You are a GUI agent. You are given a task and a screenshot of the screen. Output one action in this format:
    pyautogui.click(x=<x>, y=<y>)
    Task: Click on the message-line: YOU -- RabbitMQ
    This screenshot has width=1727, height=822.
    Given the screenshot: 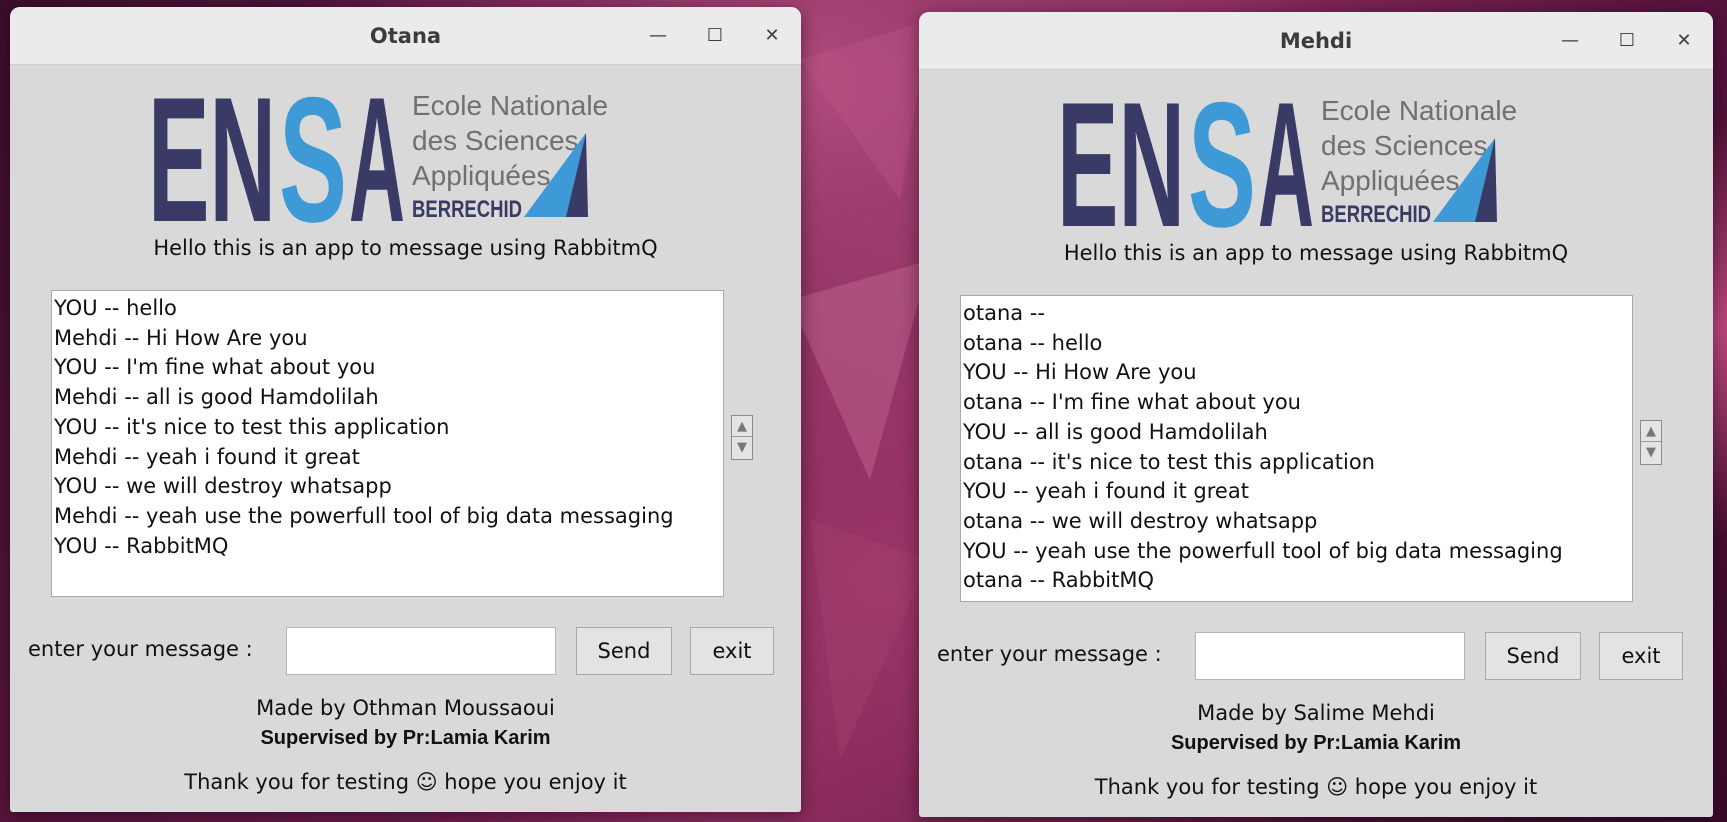 What is the action you would take?
    pyautogui.click(x=141, y=545)
    